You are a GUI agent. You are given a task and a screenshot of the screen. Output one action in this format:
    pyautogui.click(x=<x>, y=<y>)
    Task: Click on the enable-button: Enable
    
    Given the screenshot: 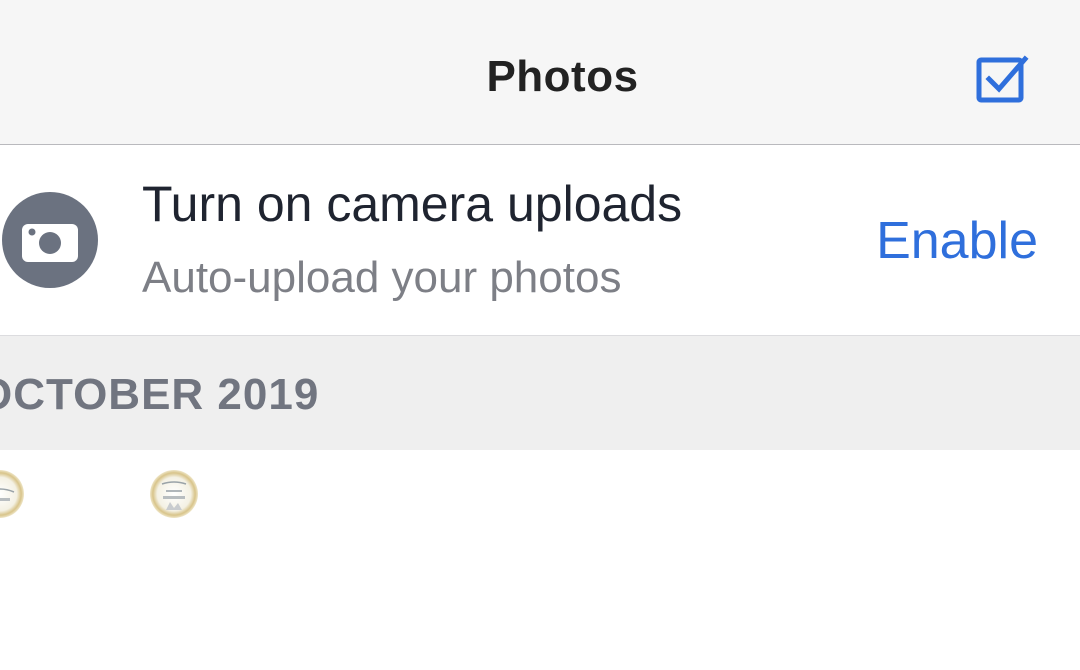 What is the action you would take?
    pyautogui.click(x=957, y=241)
    